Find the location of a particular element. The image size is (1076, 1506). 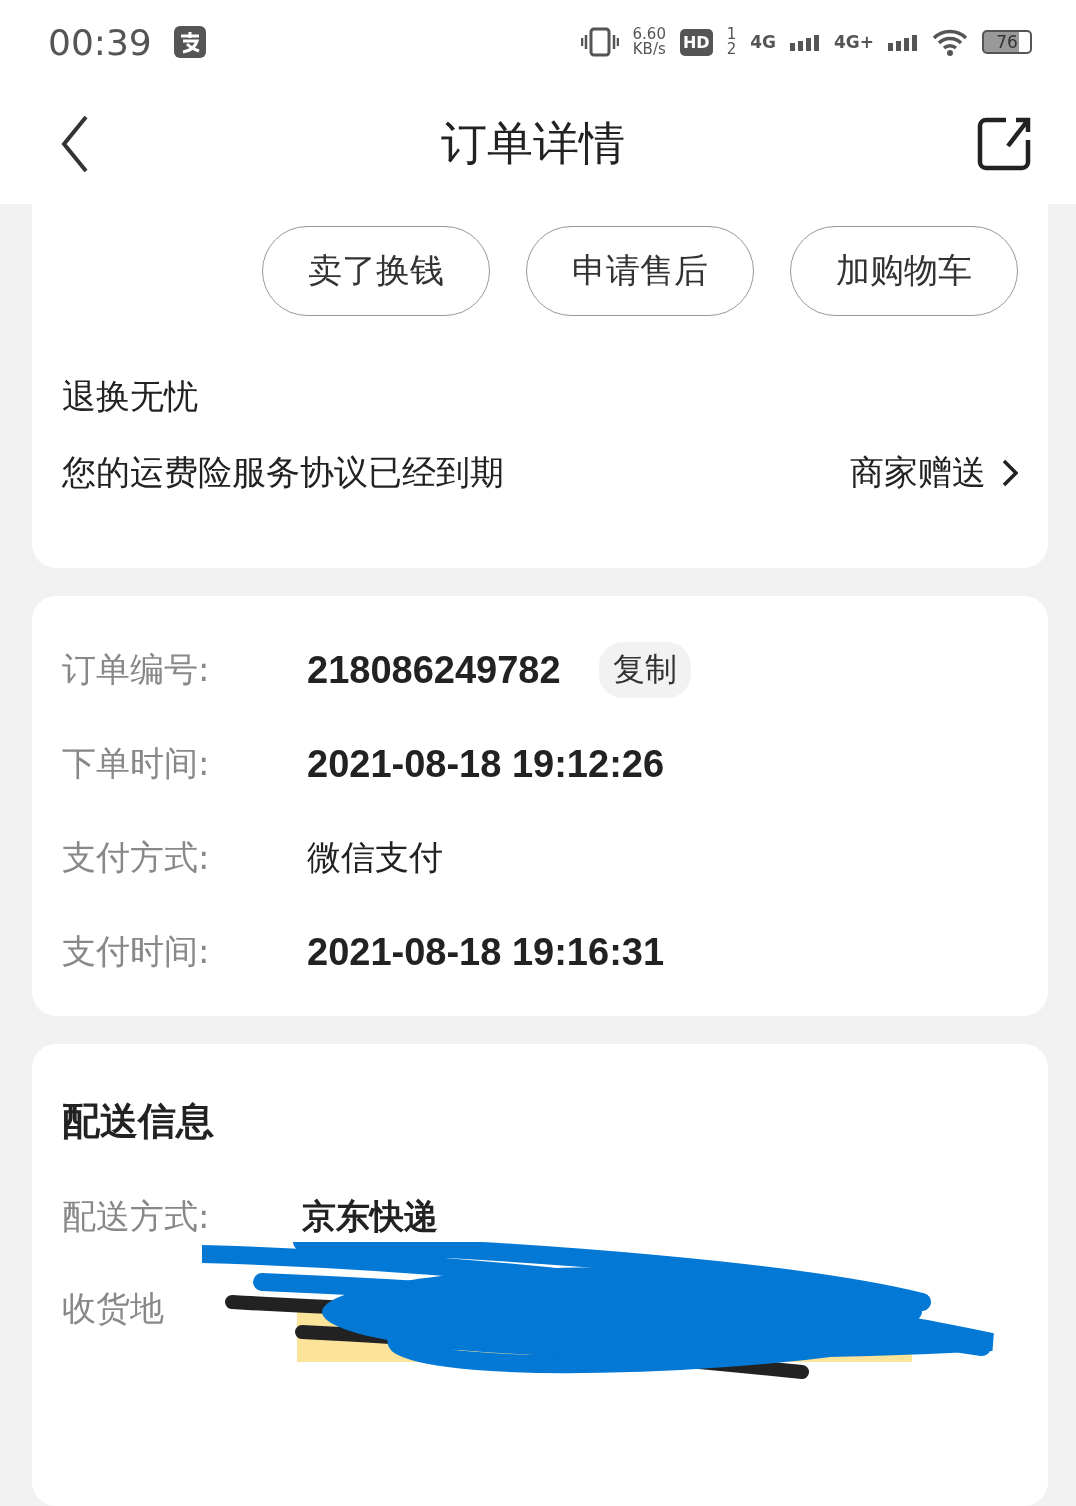

wifi-icon is located at coordinates (950, 42).